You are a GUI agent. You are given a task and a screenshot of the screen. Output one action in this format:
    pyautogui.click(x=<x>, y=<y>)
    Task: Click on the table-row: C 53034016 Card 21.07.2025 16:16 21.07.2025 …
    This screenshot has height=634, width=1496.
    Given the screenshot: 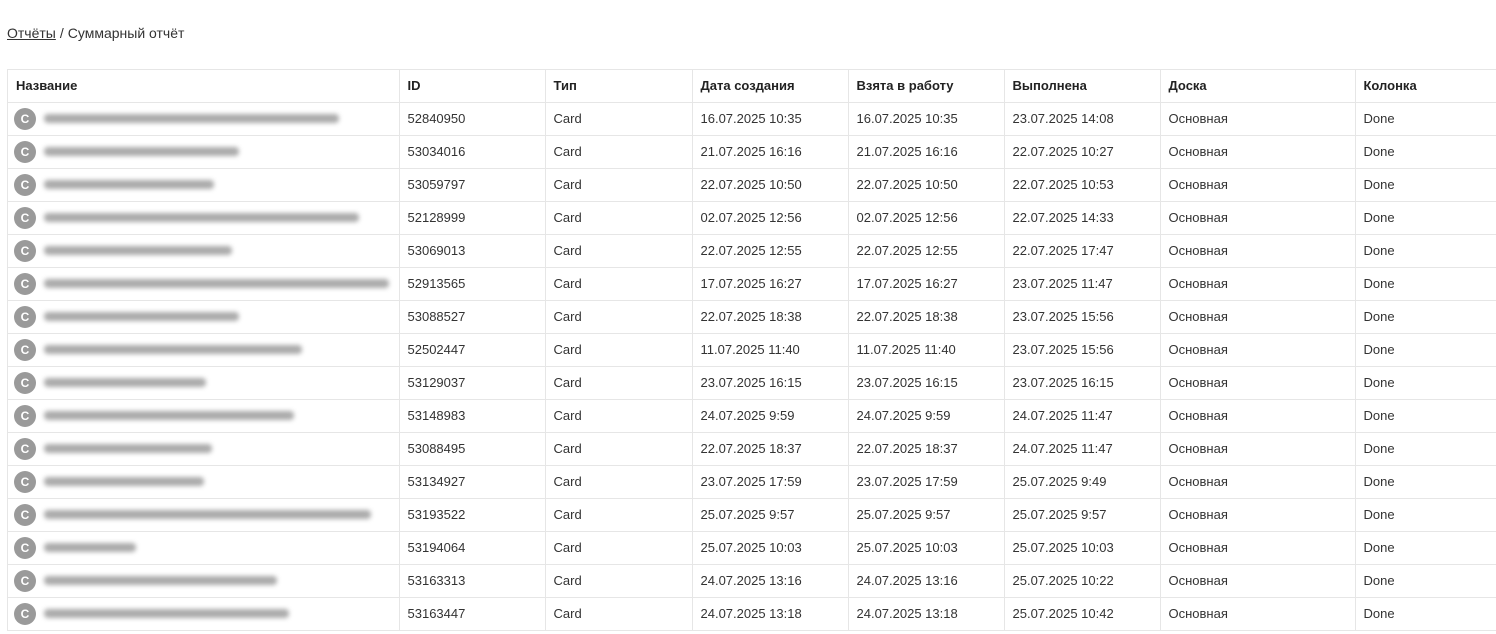 What is the action you would take?
    pyautogui.click(x=752, y=152)
    